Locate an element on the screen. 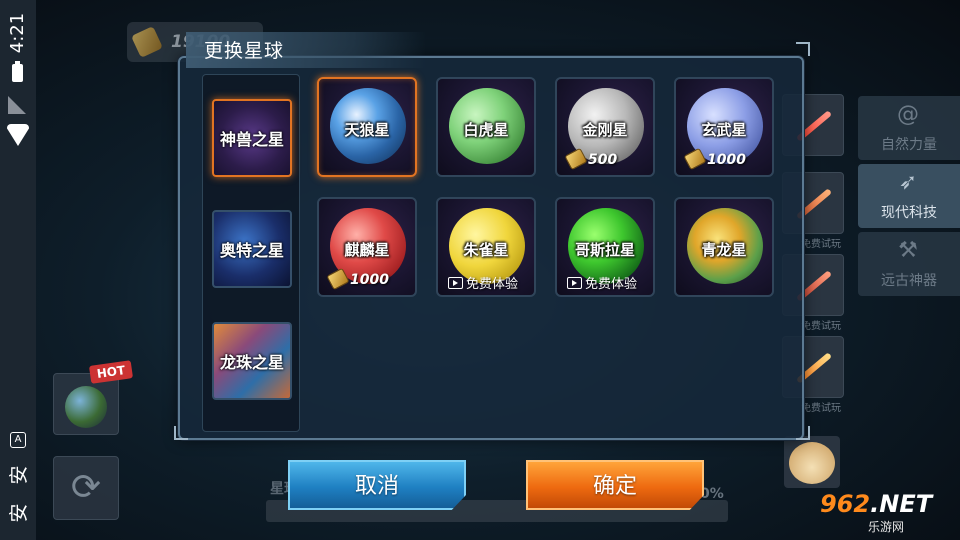 Image resolution: width=960 pixels, height=540 pixels. mascot-button is located at coordinates (812, 462).